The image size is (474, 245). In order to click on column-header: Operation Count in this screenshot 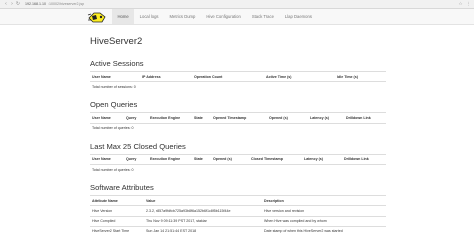, I will do `click(228, 76)`.